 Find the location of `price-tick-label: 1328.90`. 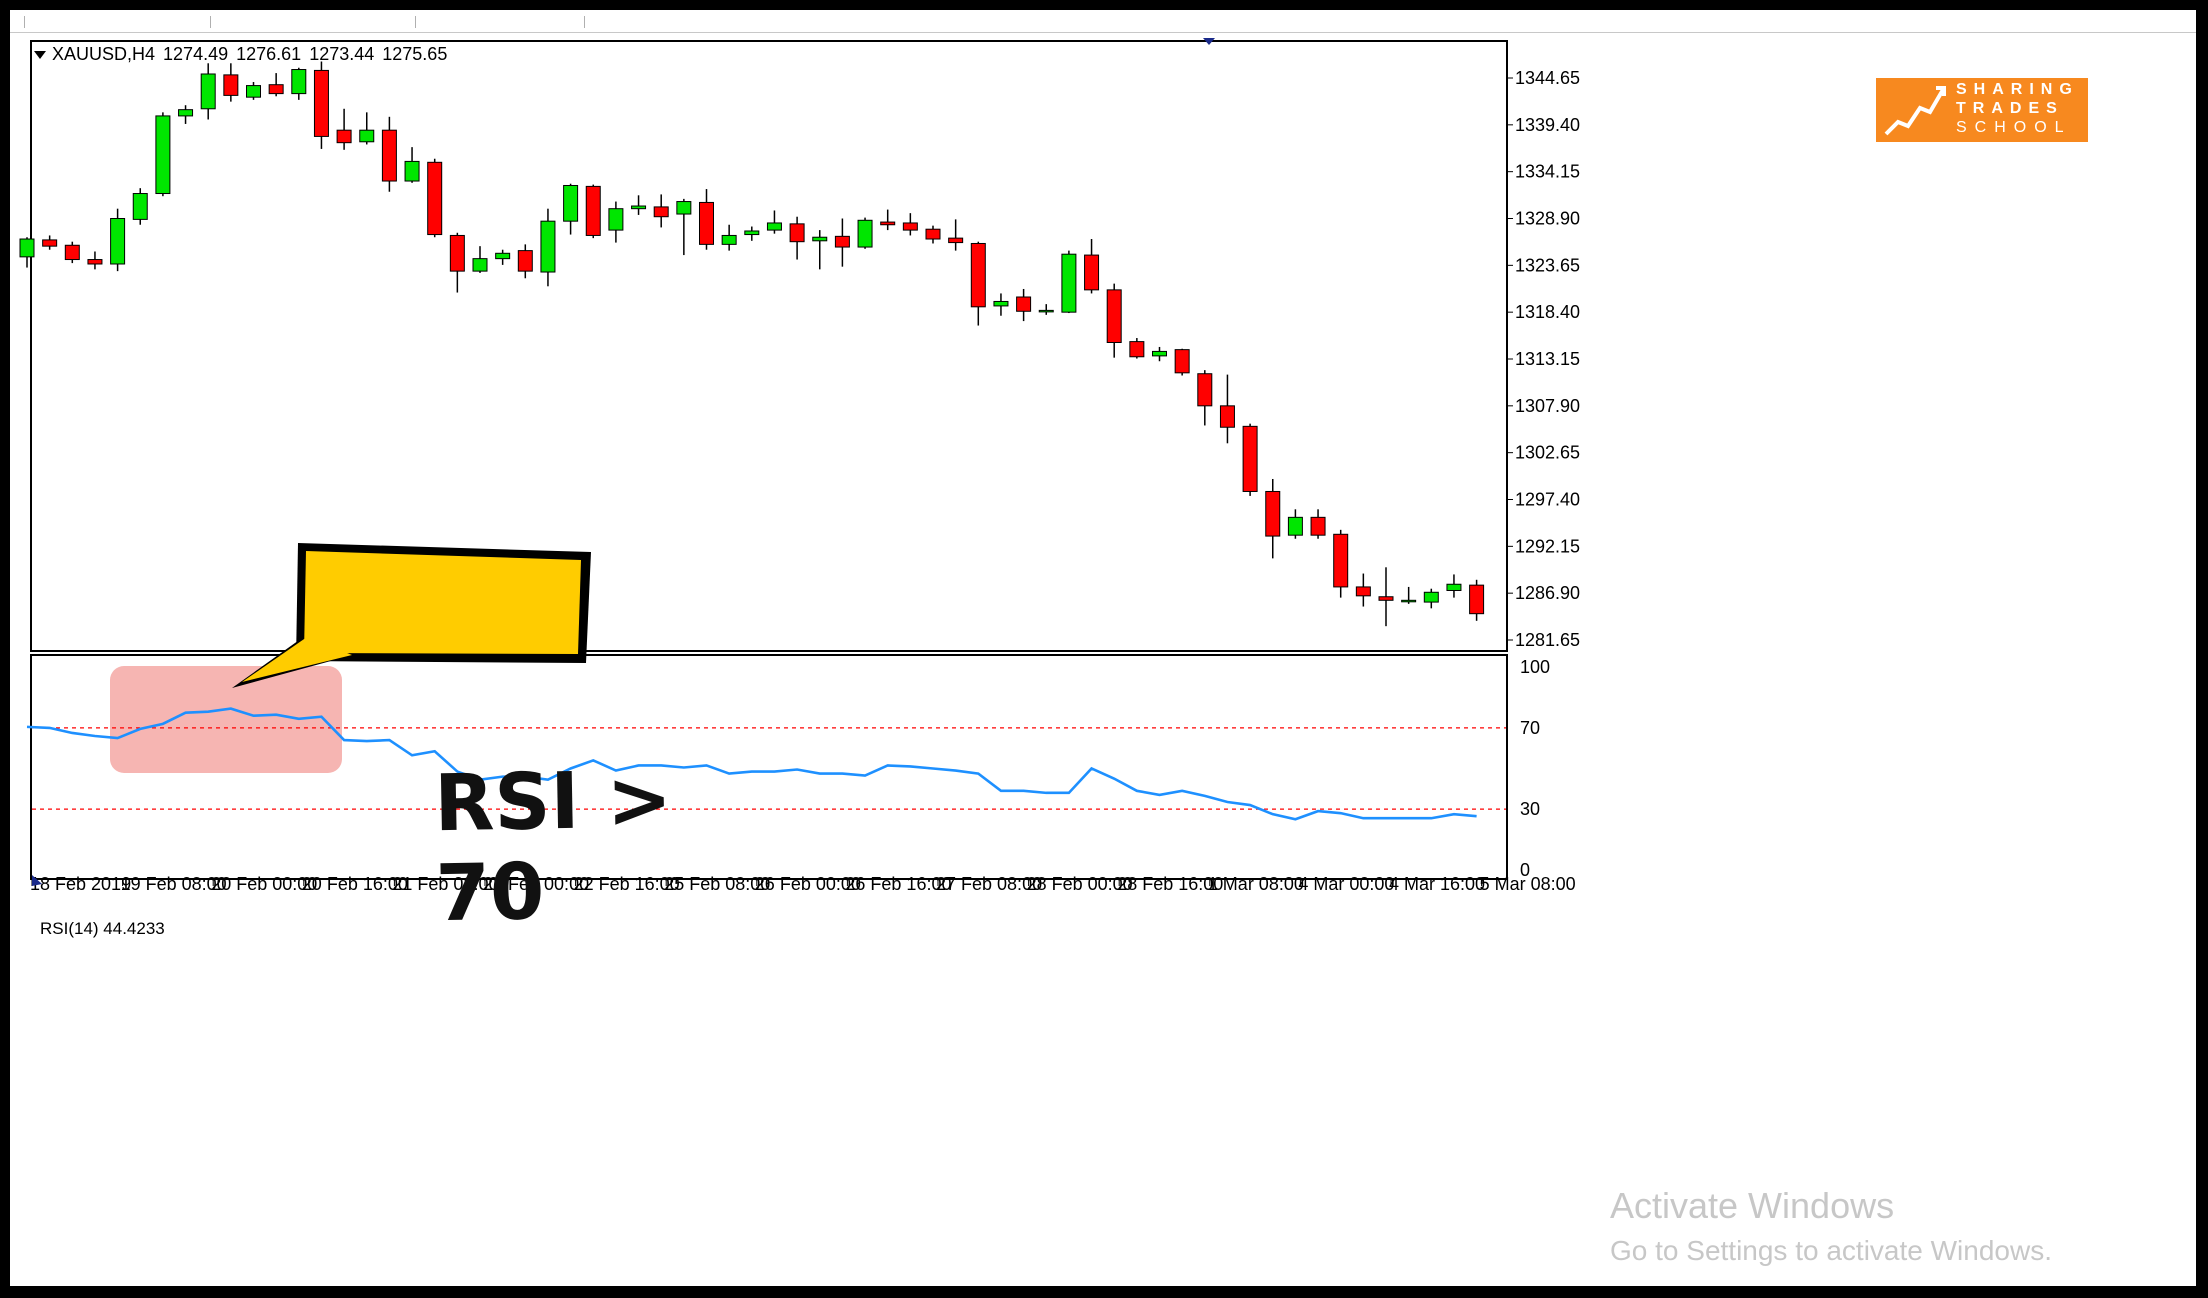

price-tick-label: 1328.90 is located at coordinates (1547, 219).